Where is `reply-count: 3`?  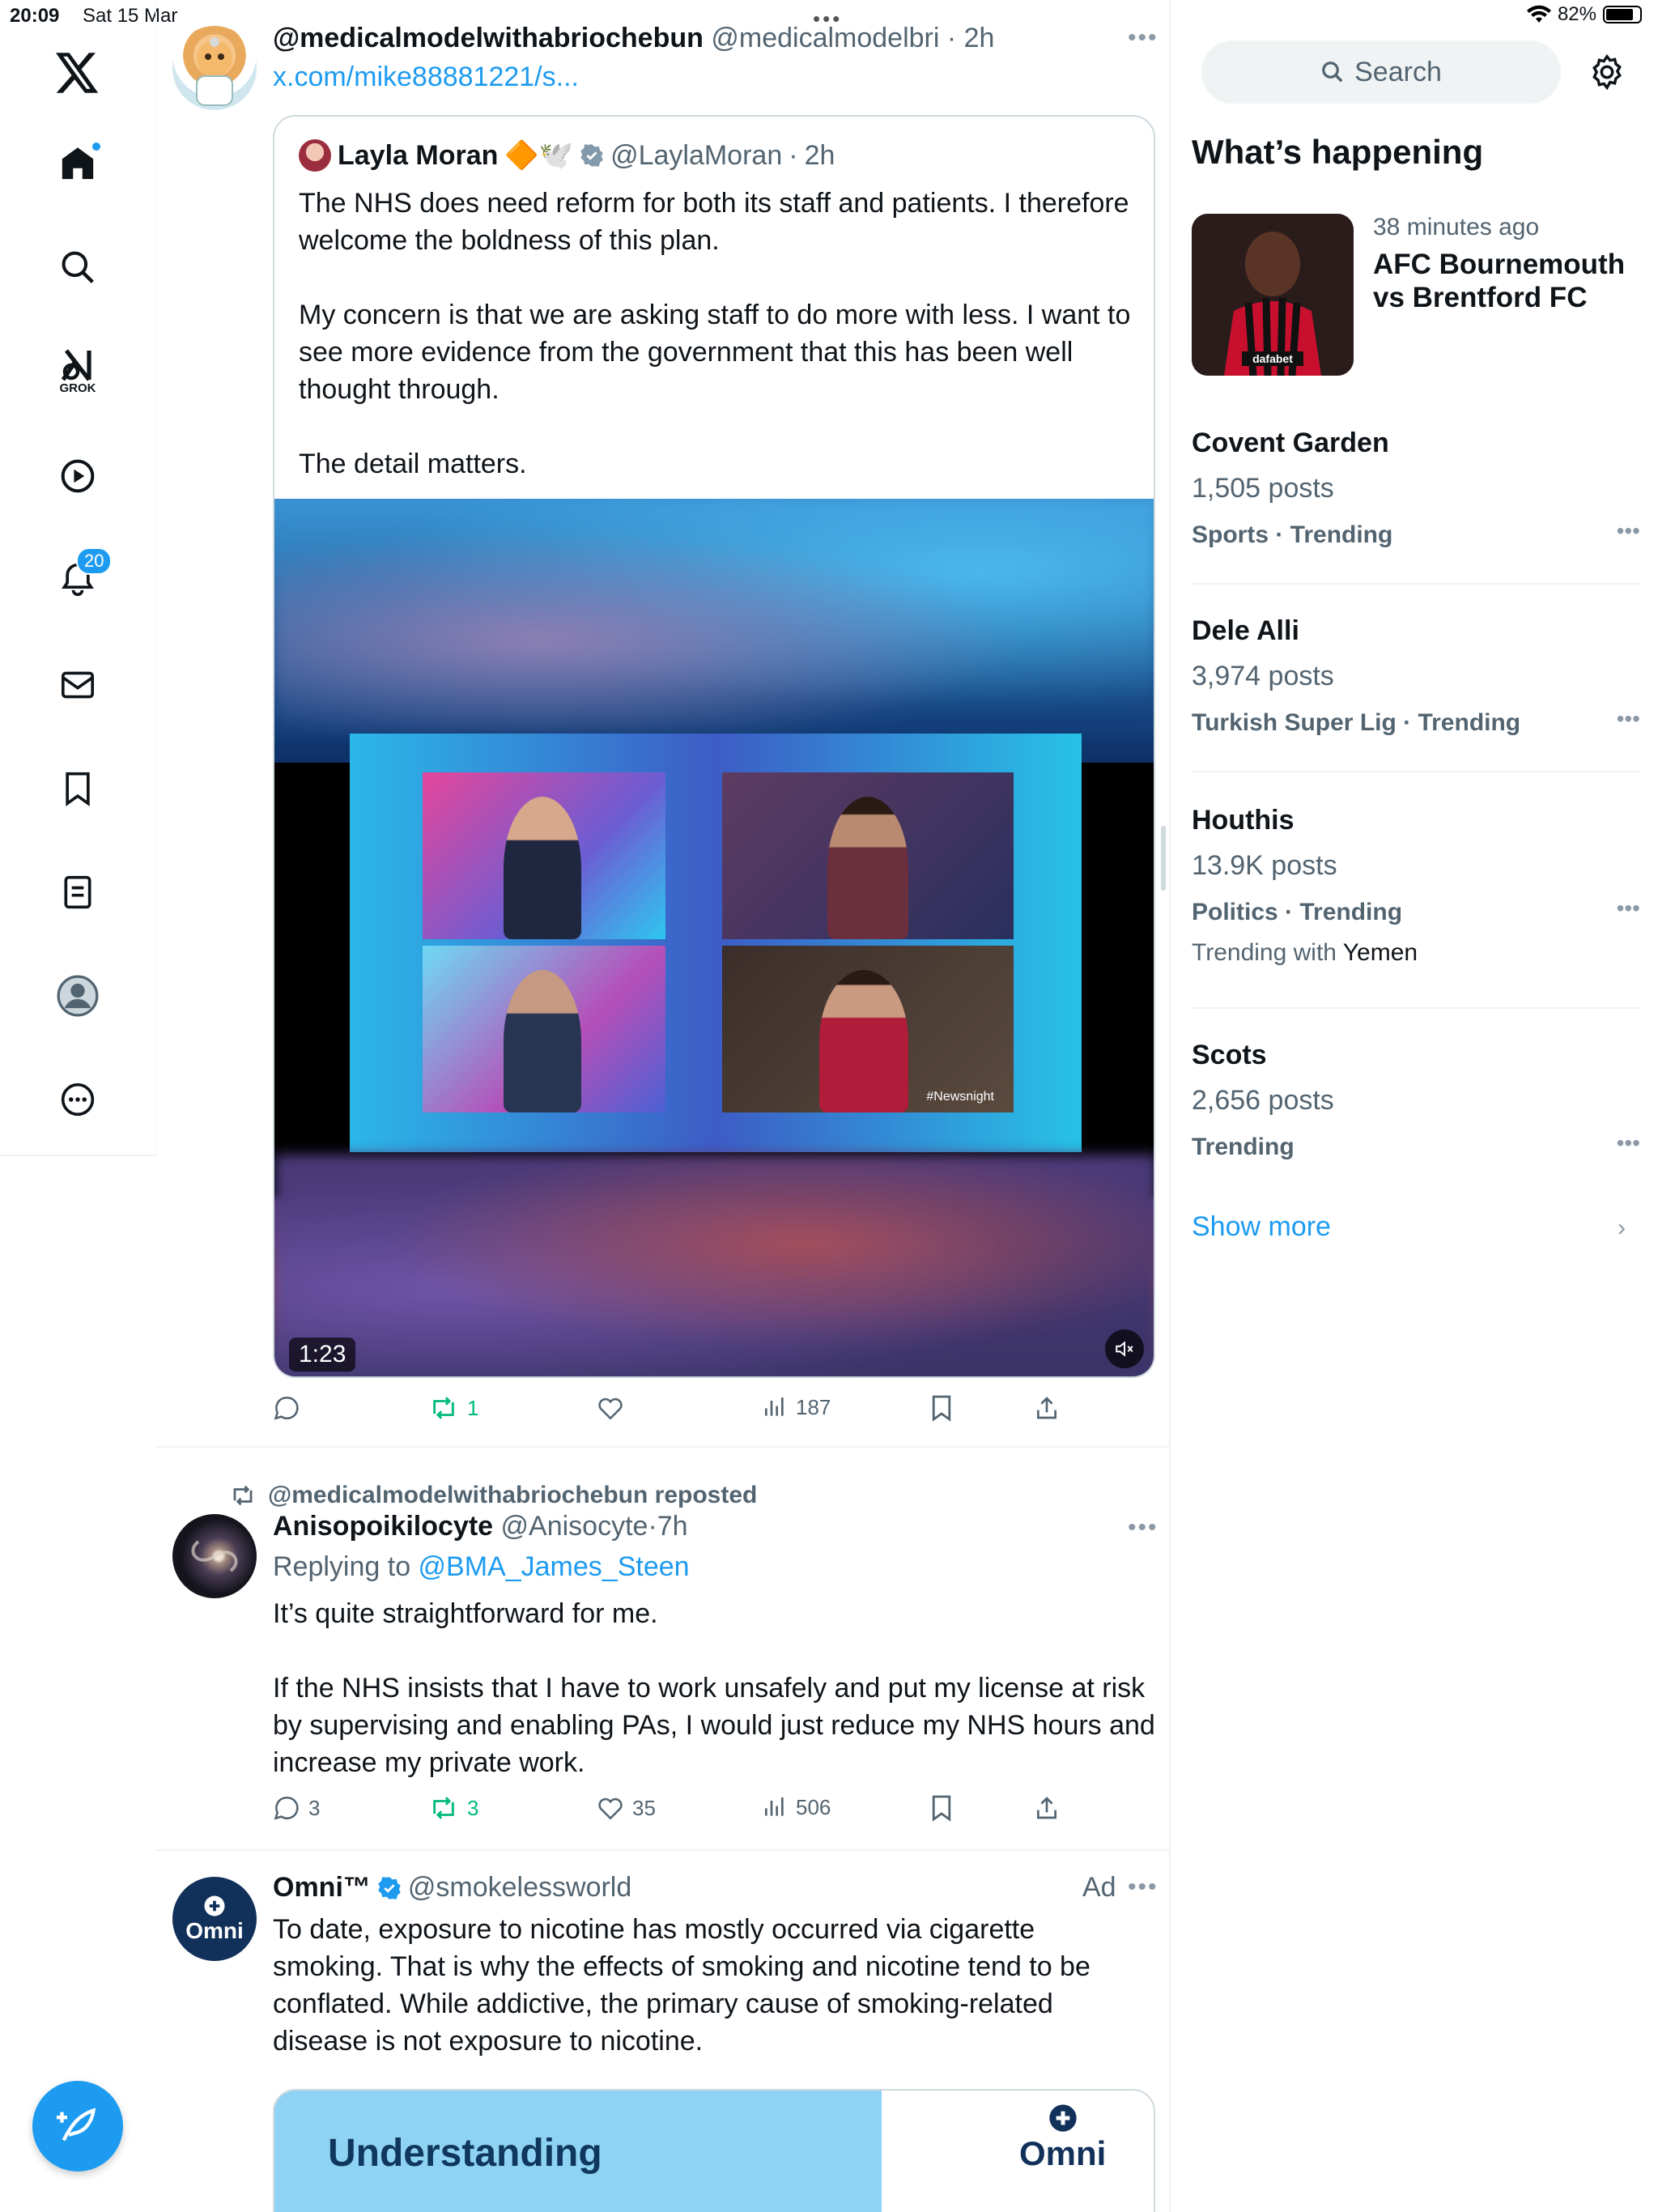
reply-count: 3 is located at coordinates (314, 1808).